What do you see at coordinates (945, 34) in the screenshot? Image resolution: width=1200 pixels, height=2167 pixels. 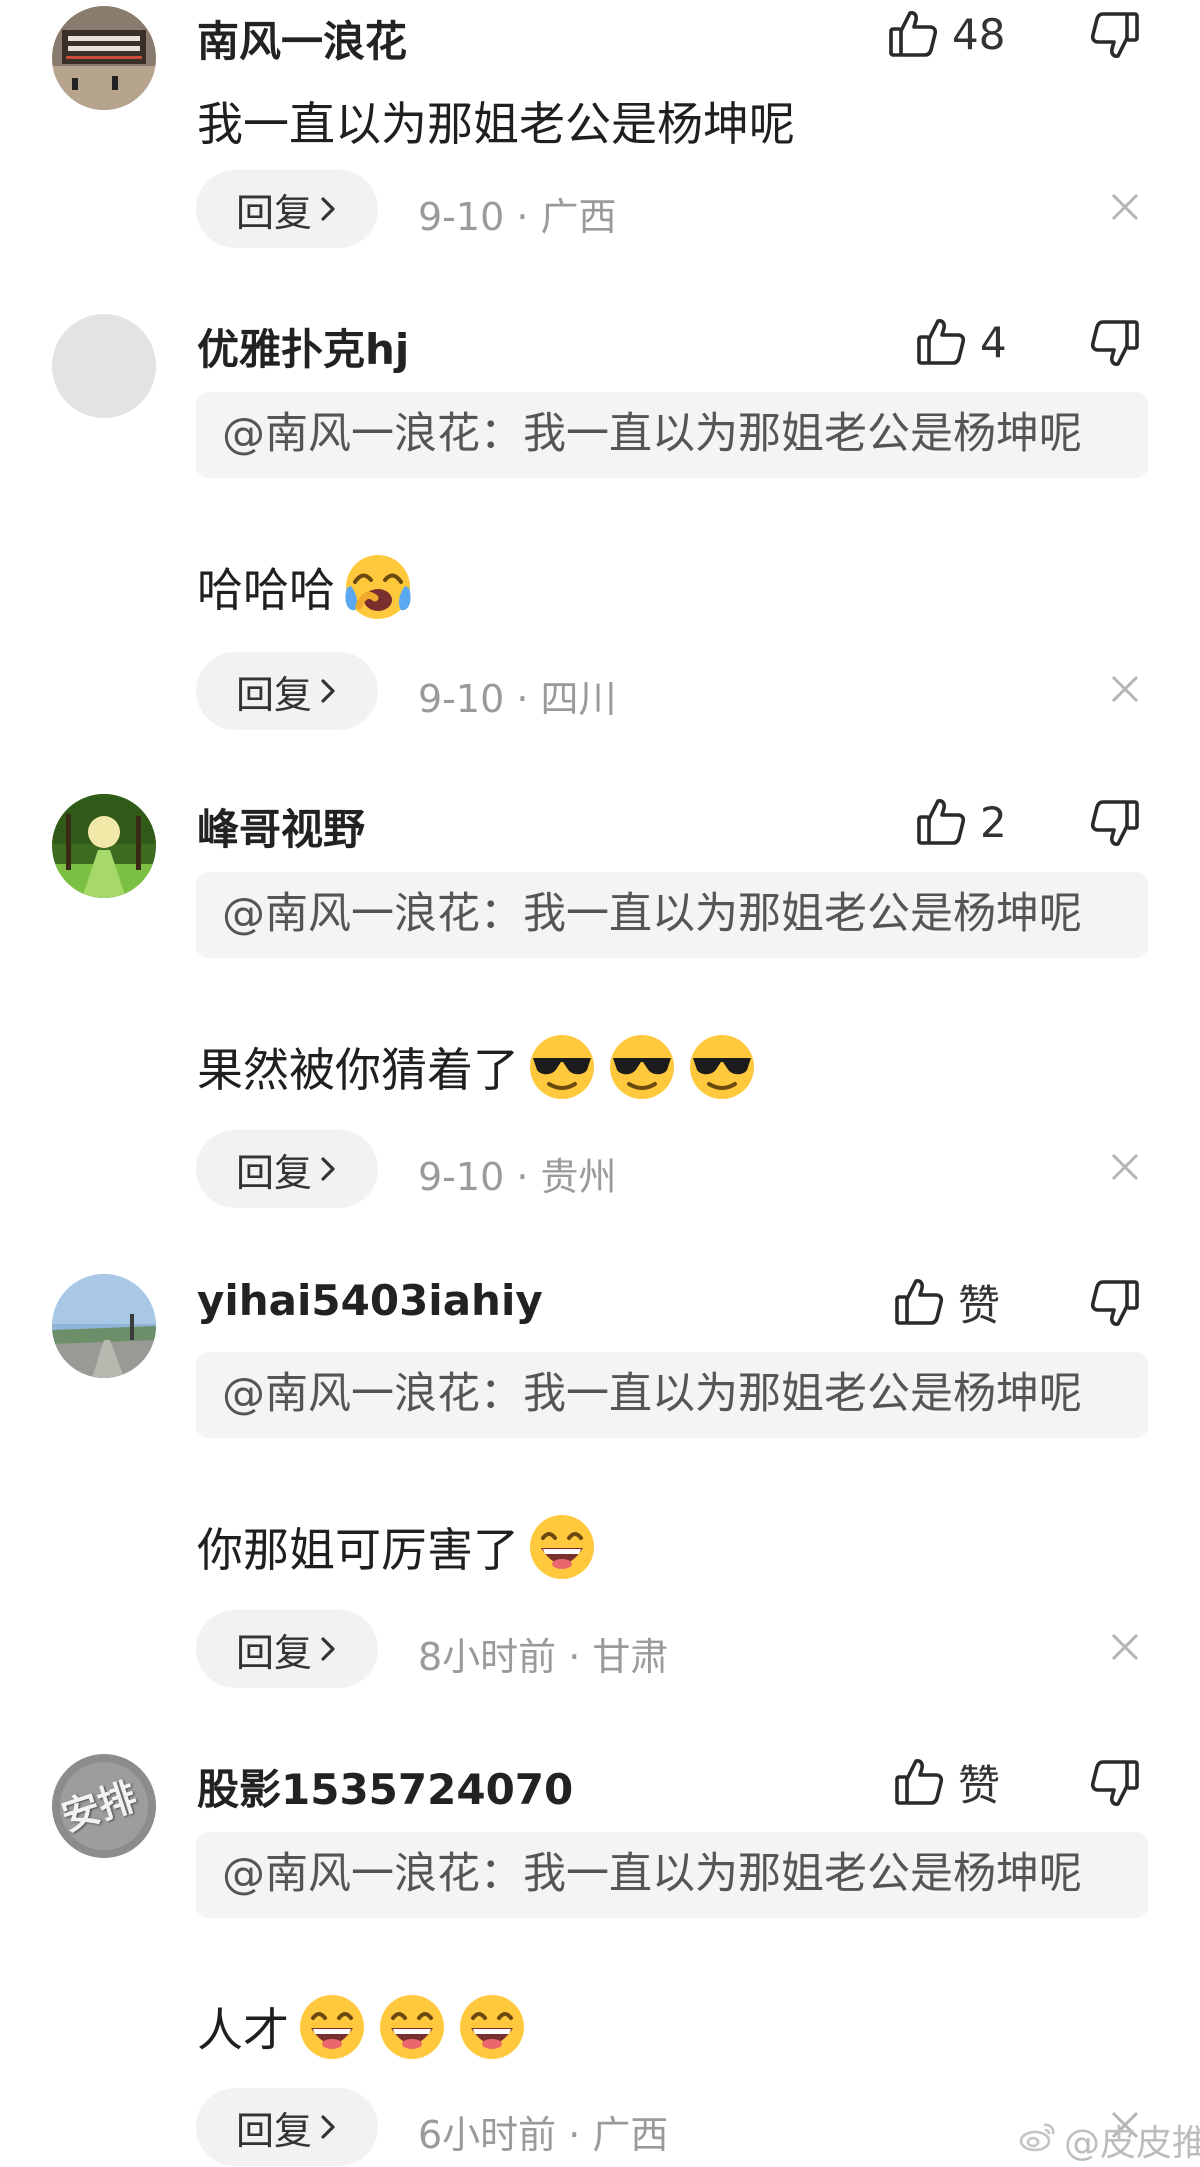 I see `like-button: 48` at bounding box center [945, 34].